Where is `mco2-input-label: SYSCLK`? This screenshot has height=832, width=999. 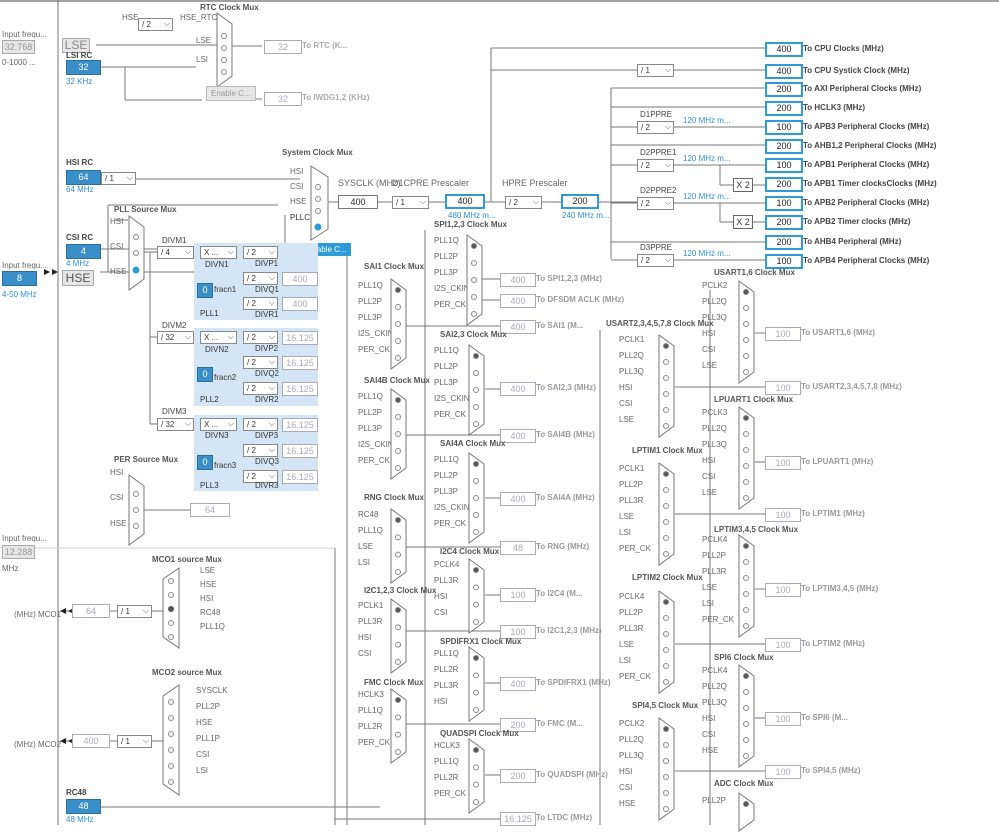
mco2-input-label: SYSCLK is located at coordinates (212, 690).